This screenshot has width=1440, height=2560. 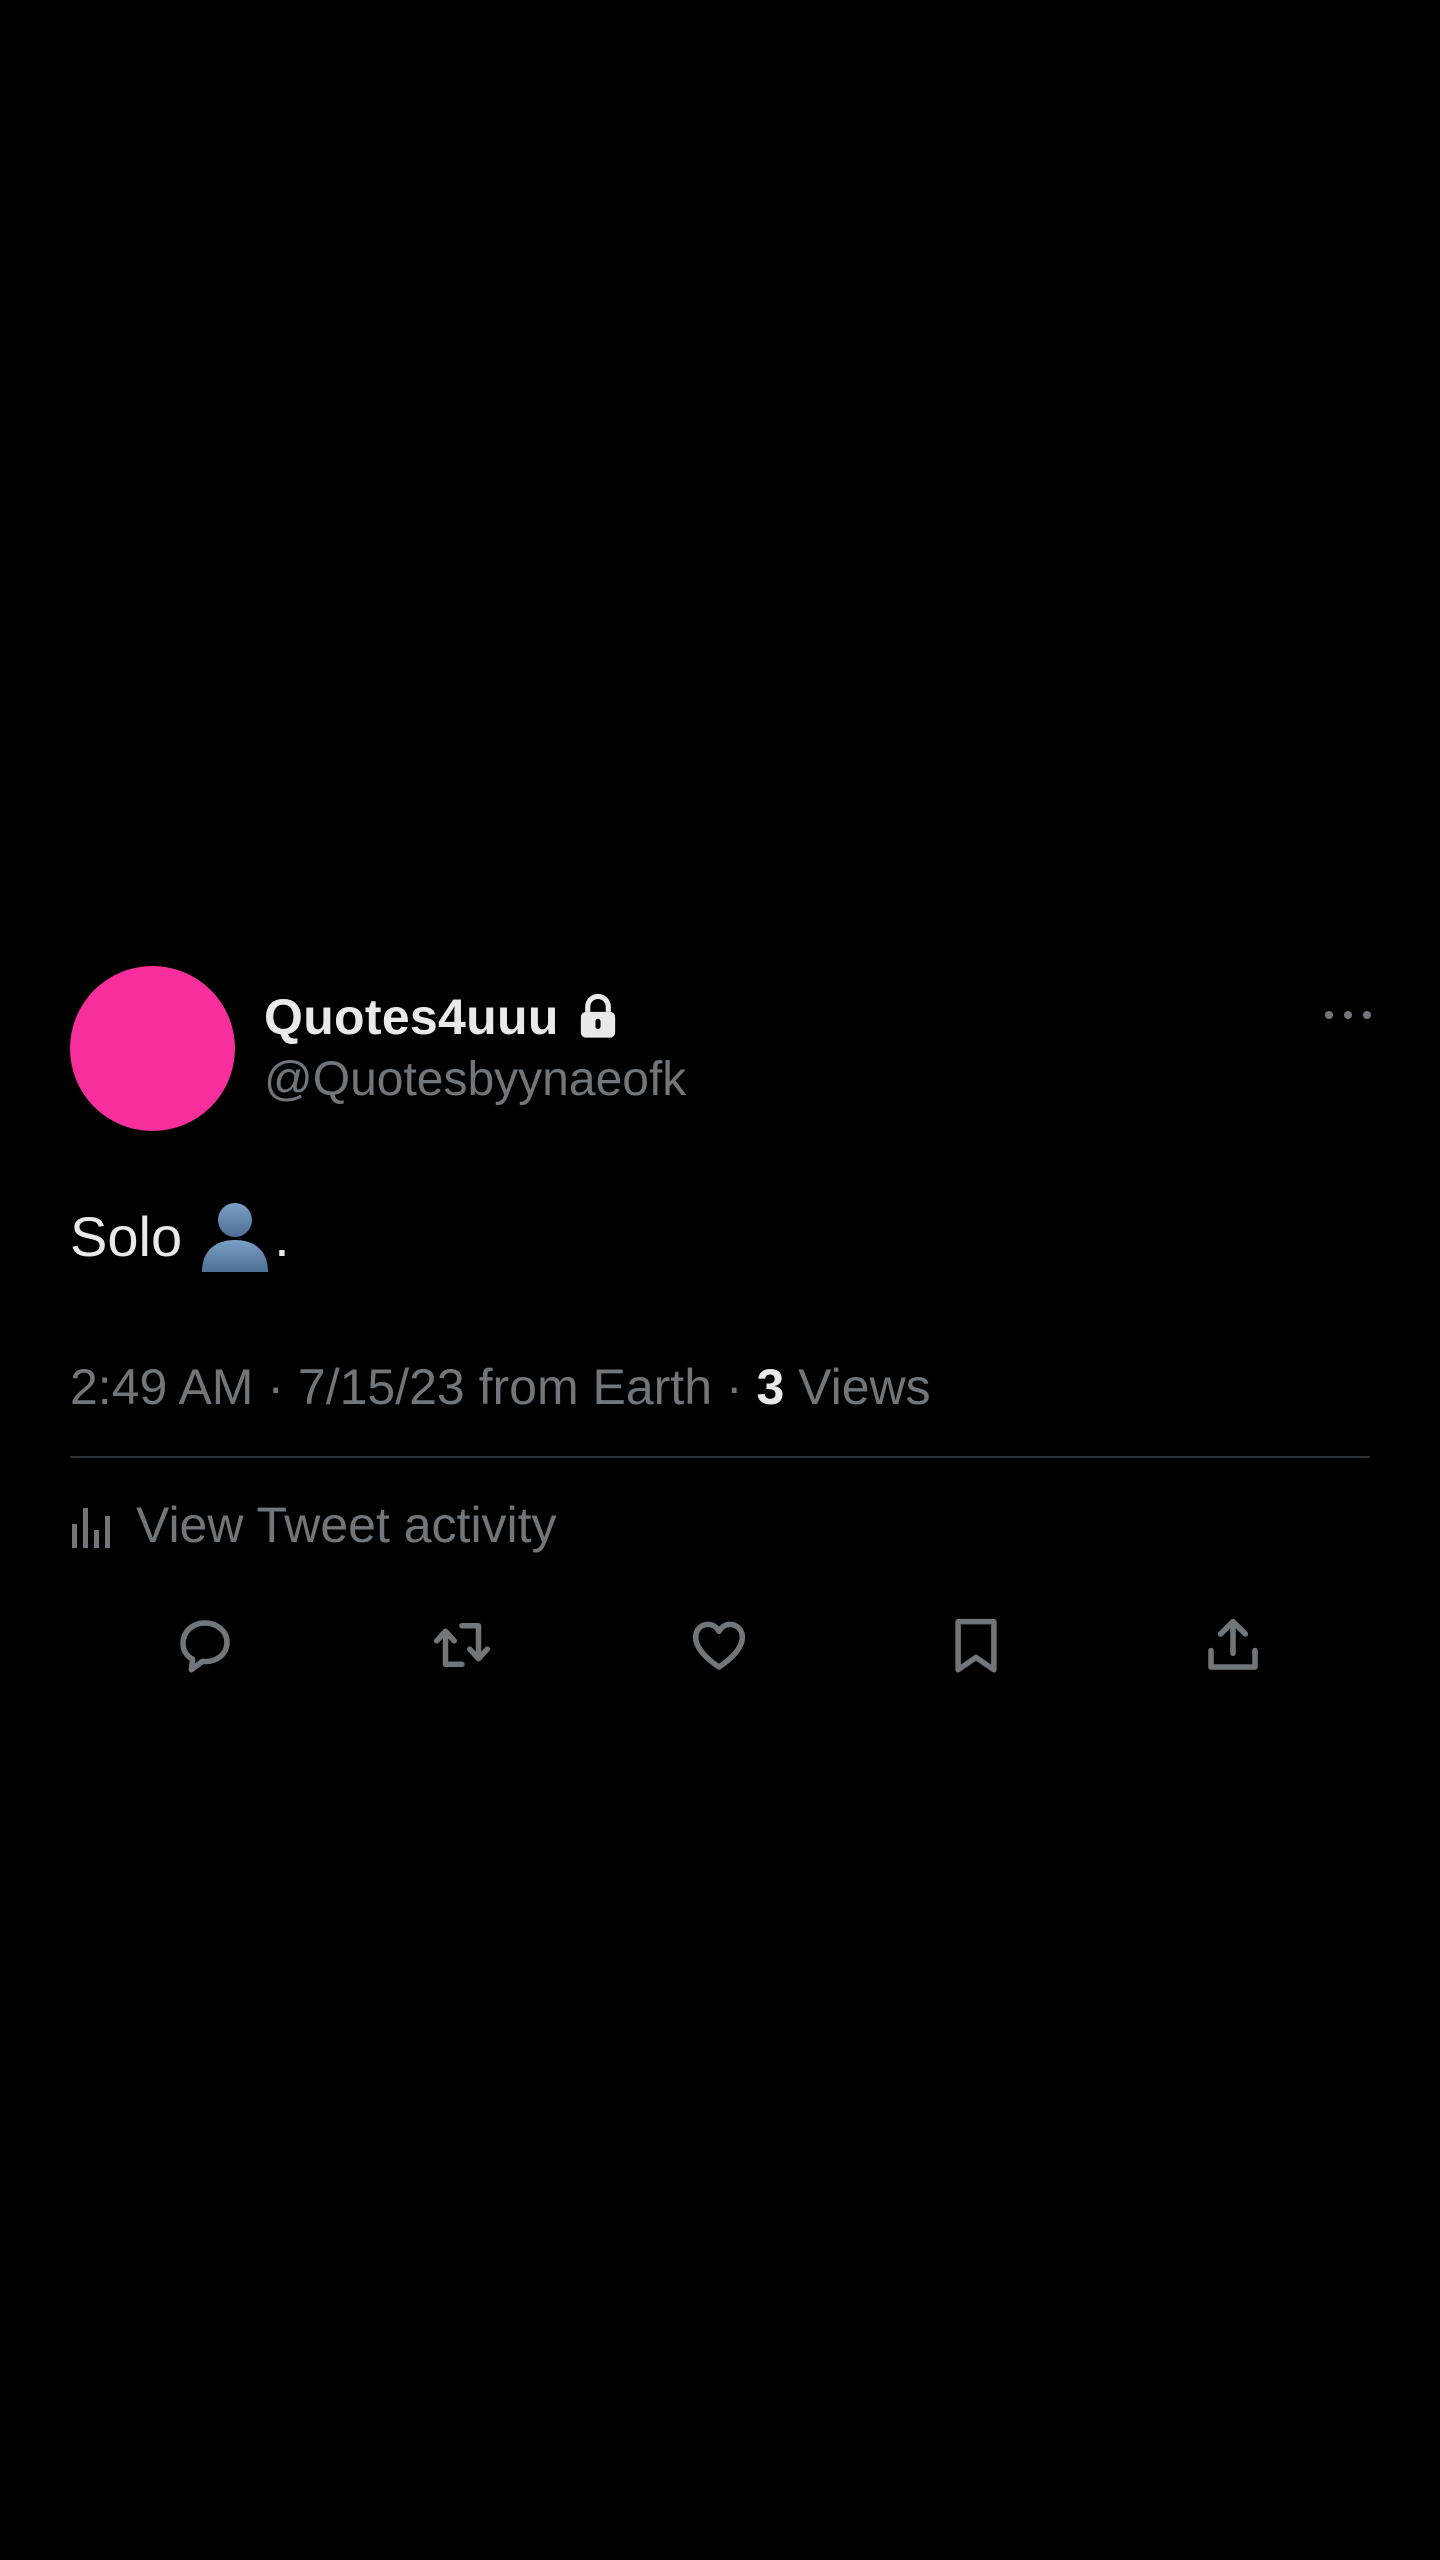 I want to click on lock-icon, so click(x=598, y=1017).